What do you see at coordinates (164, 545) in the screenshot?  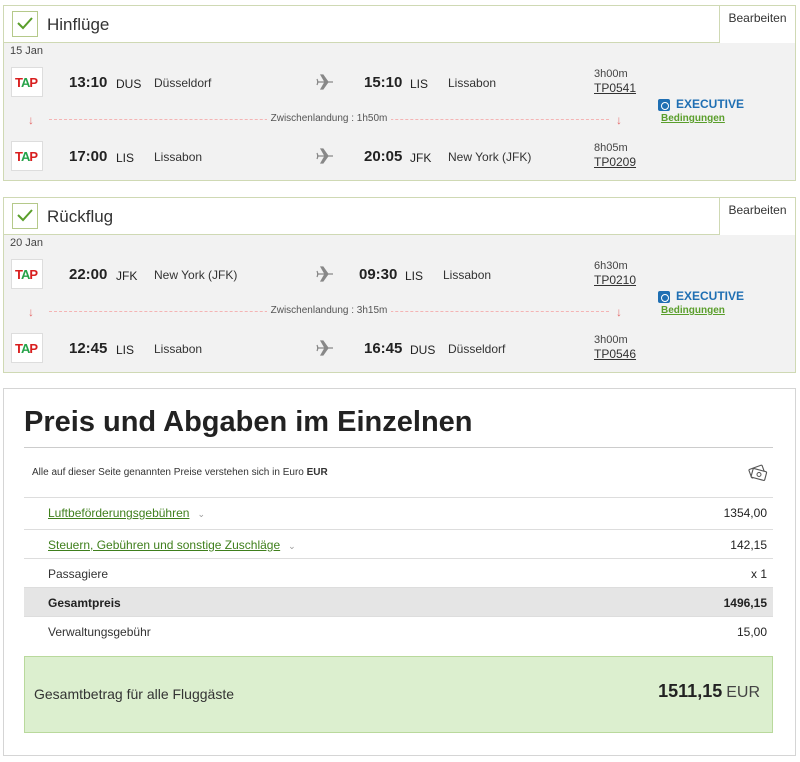 I see `row-label: Steuern, Gebühren und sonstige Zuschläge` at bounding box center [164, 545].